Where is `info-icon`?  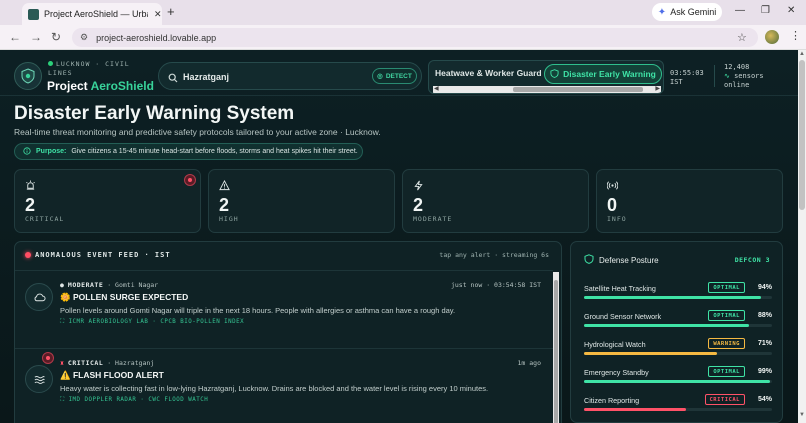
info-icon is located at coordinates (27, 151).